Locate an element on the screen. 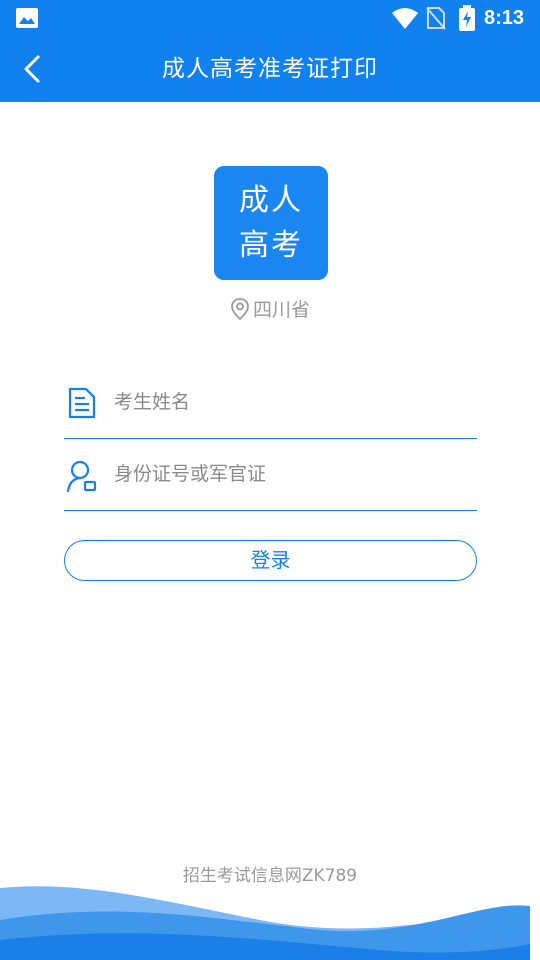 The width and height of the screenshot is (540, 960). footer-wave-decoration is located at coordinates (265, 923).